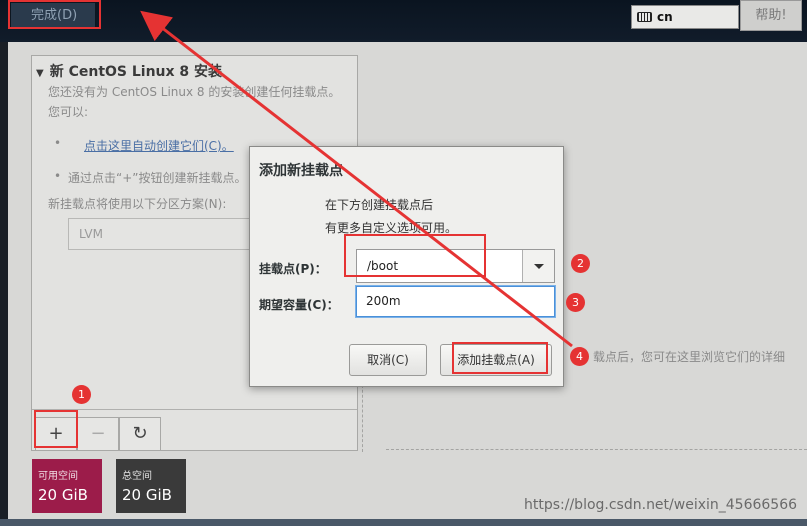 This screenshot has width=807, height=526. I want to click on add-button-highlight, so click(500, 358).